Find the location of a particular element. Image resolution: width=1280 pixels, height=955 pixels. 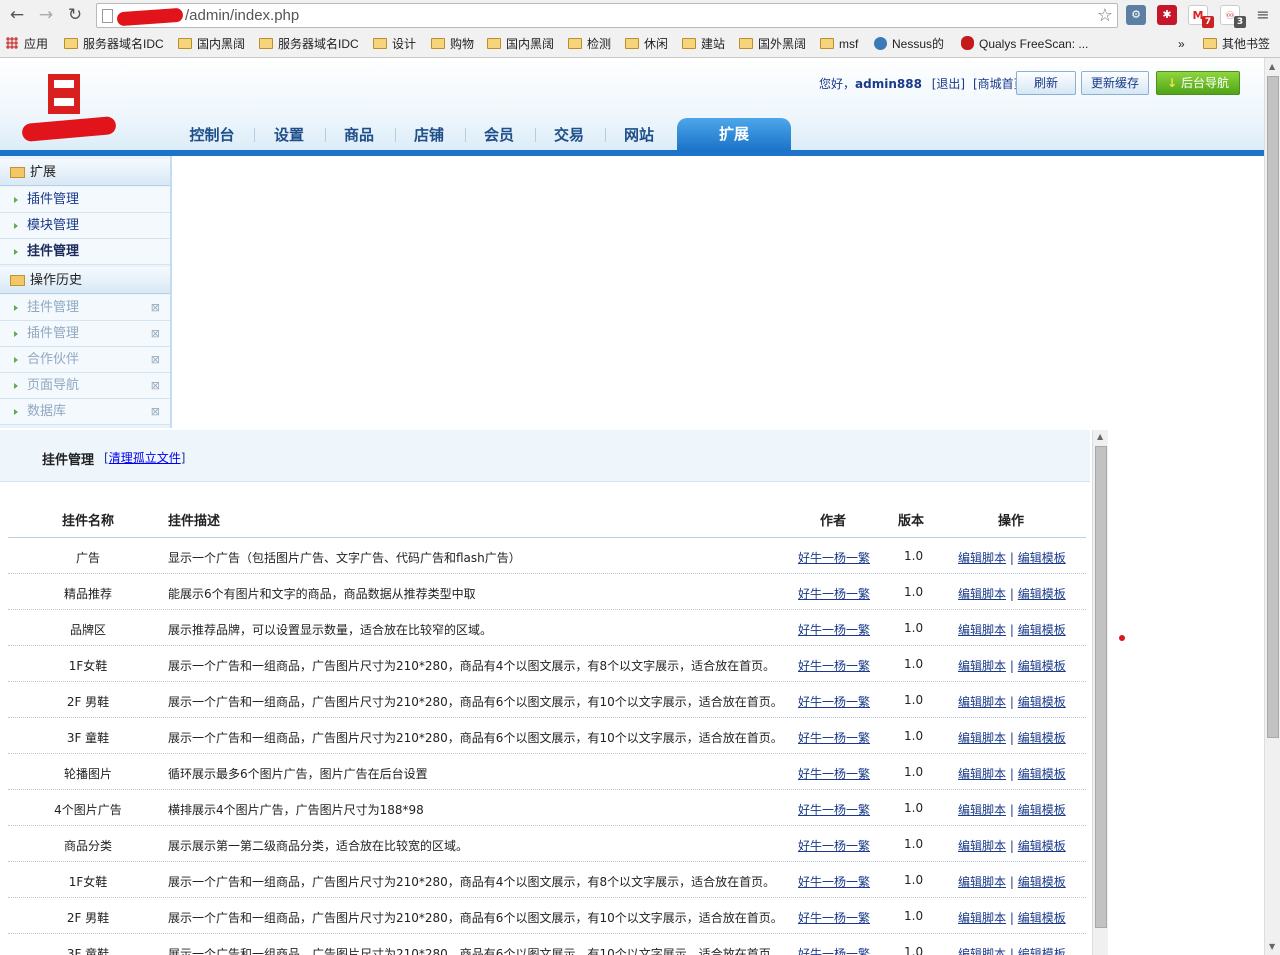

backend-nav-button: ↓ 后台导航 is located at coordinates (1198, 83).